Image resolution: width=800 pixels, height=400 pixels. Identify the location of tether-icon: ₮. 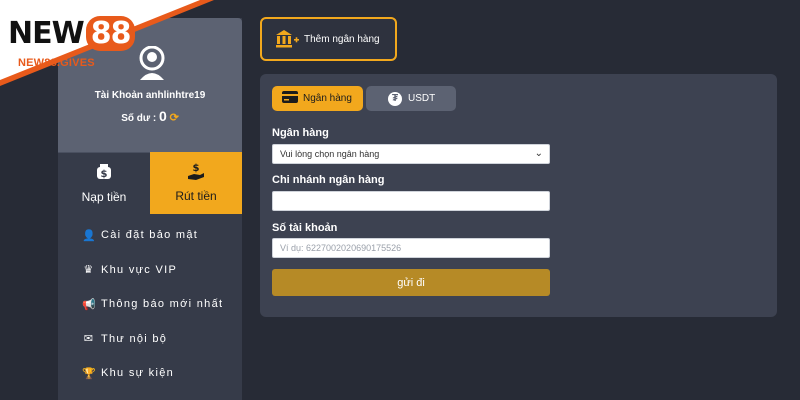
(395, 98).